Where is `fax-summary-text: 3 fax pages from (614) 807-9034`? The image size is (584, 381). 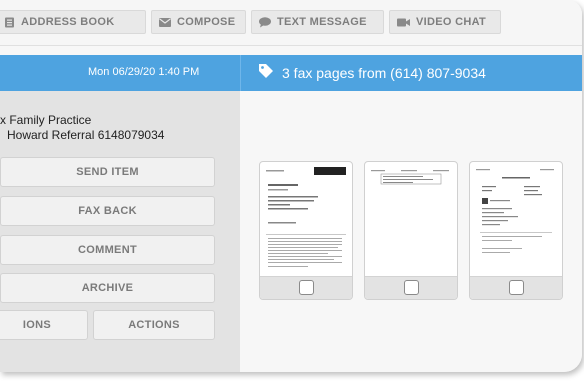 fax-summary-text: 3 fax pages from (614) 807-9034 is located at coordinates (384, 72).